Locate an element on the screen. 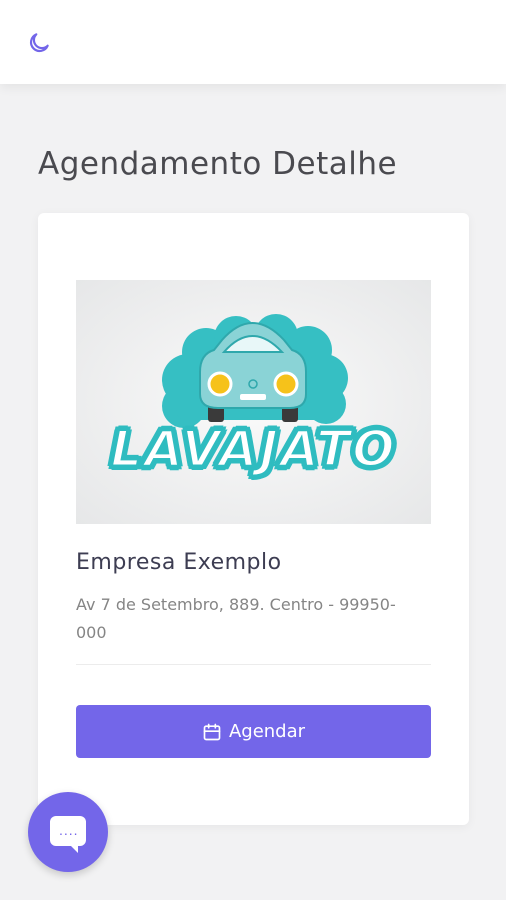 The height and width of the screenshot is (900, 506). moon-icon is located at coordinates (39, 43).